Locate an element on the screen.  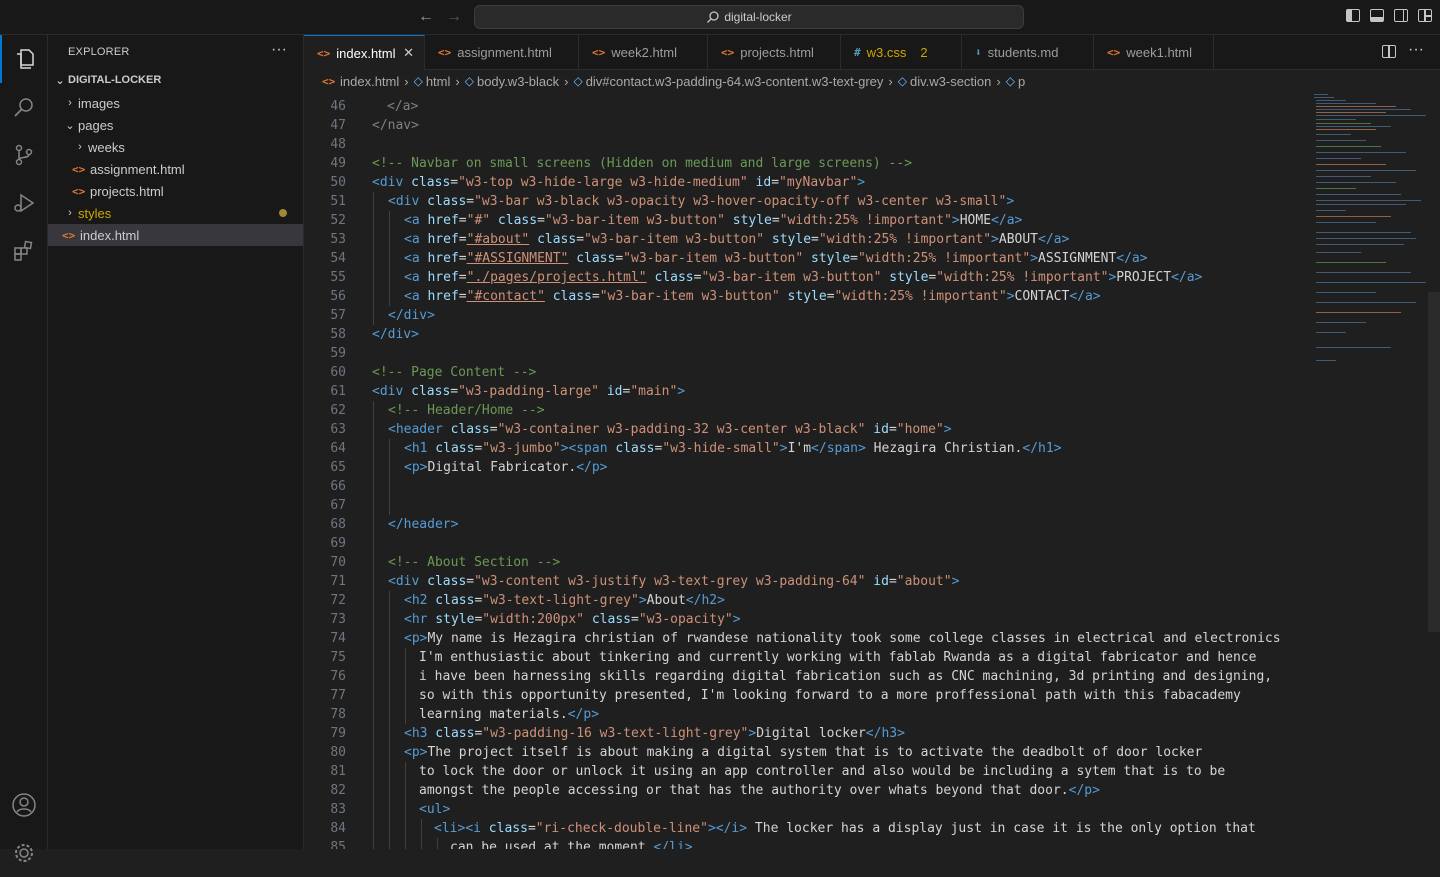
toggle-panel-icon is located at coordinates (1377, 15).